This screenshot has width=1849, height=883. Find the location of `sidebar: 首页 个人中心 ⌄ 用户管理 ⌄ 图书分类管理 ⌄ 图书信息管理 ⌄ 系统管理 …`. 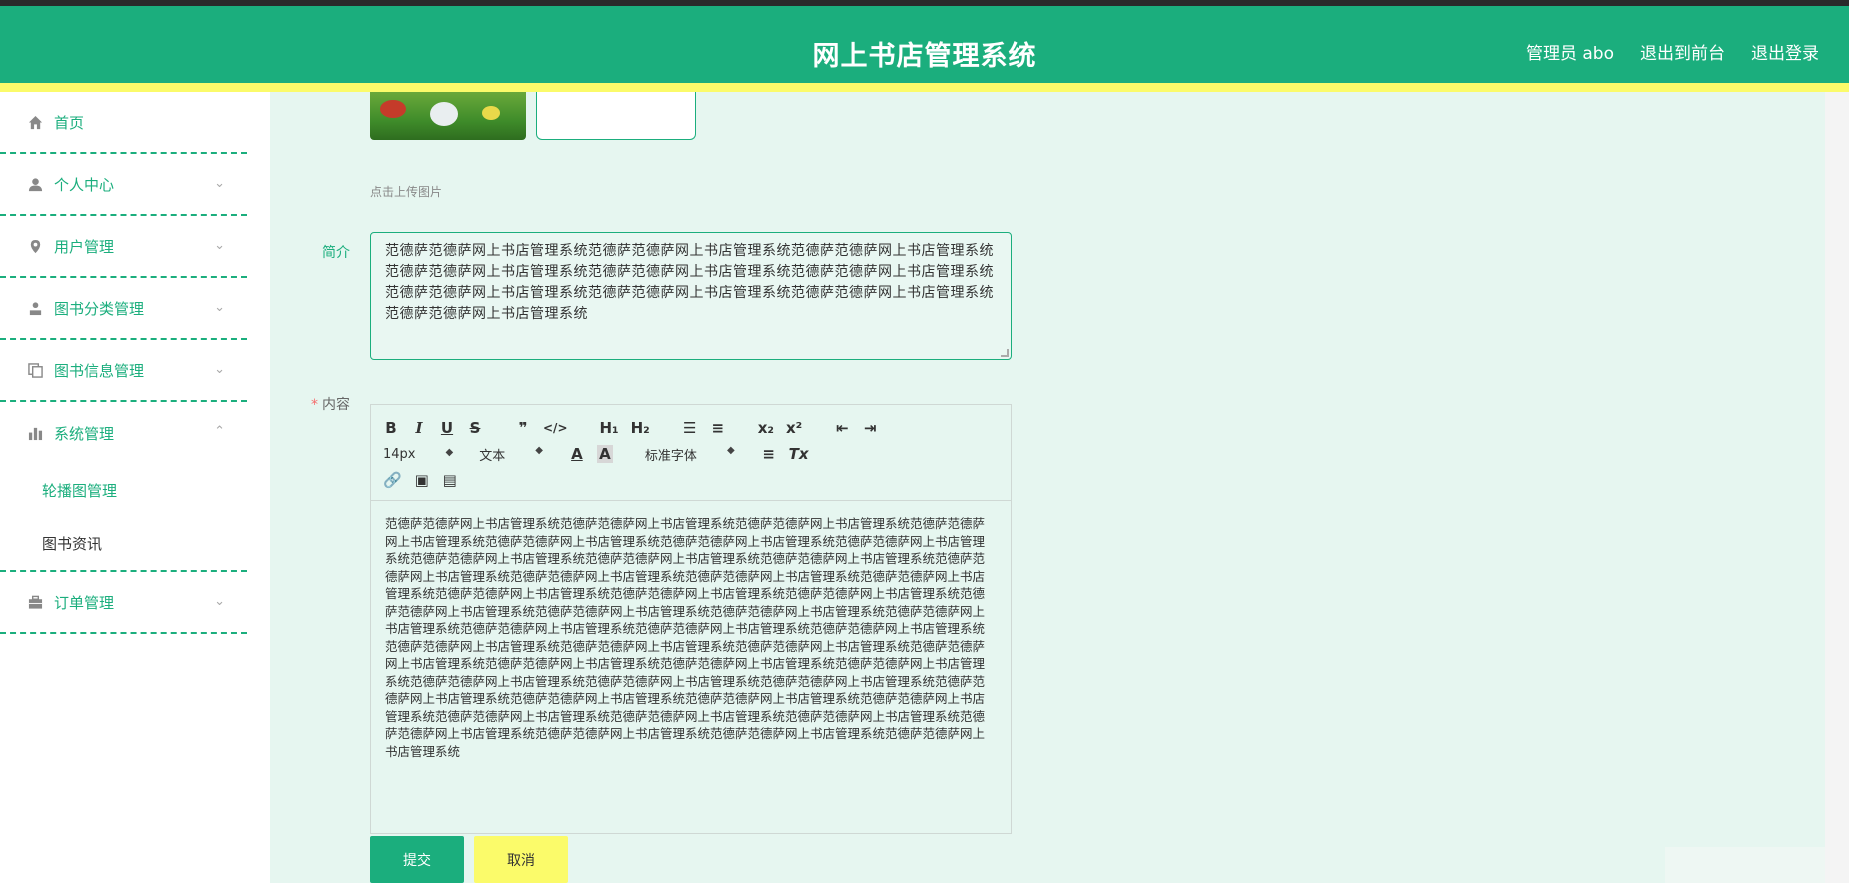

sidebar: 首页 个人中心 ⌄ 用户管理 ⌄ 图书分类管理 ⌄ 图书信息管理 ⌄ 系统管理 … is located at coordinates (123, 487).